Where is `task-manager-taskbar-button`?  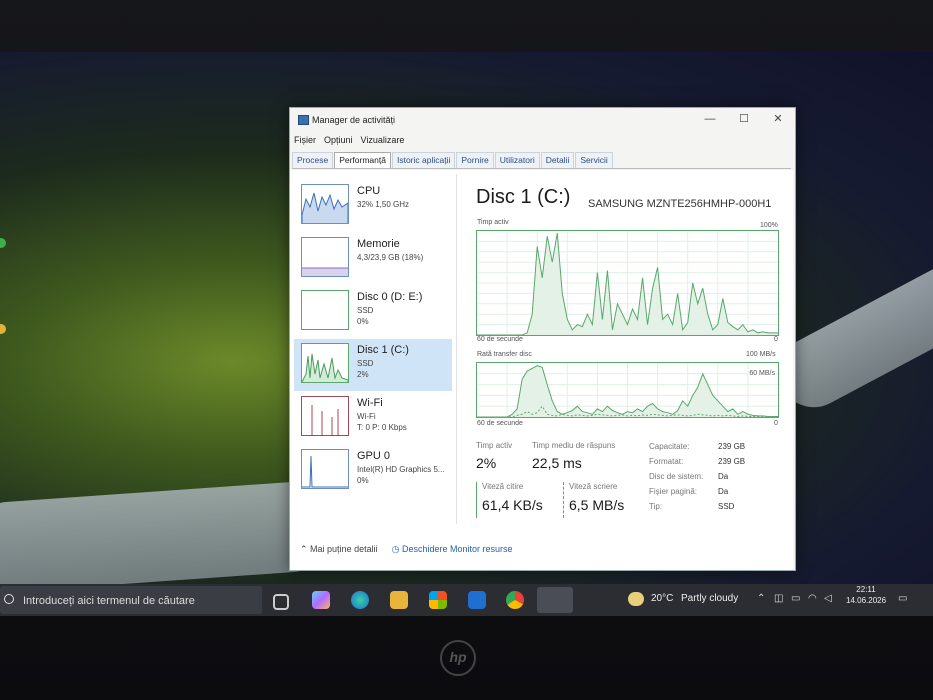
task-manager-taskbar-button is located at coordinates (555, 600).